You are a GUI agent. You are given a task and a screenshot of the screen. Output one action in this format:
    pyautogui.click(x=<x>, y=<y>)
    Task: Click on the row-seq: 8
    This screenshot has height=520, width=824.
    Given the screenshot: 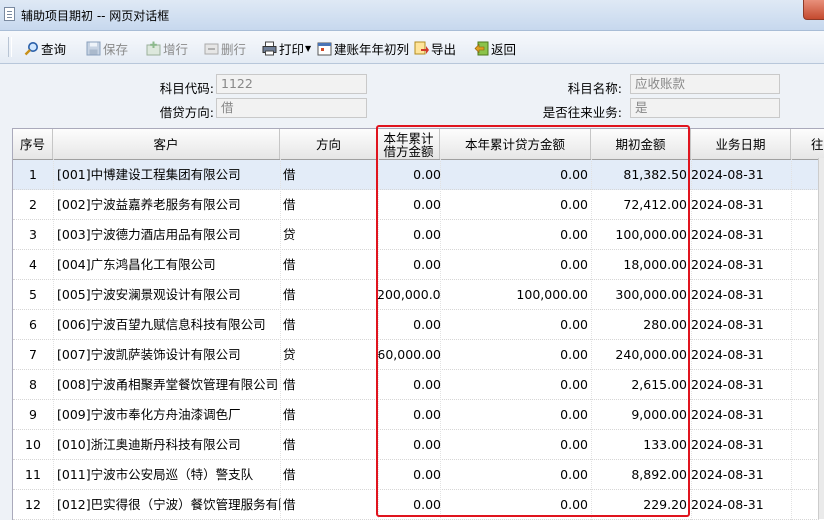 What is the action you would take?
    pyautogui.click(x=33, y=384)
    